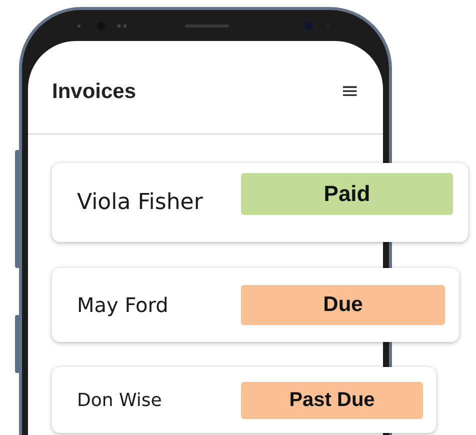 The image size is (476, 435). Describe the element at coordinates (120, 400) in the screenshot. I see `customer-name: Don Wise` at that location.